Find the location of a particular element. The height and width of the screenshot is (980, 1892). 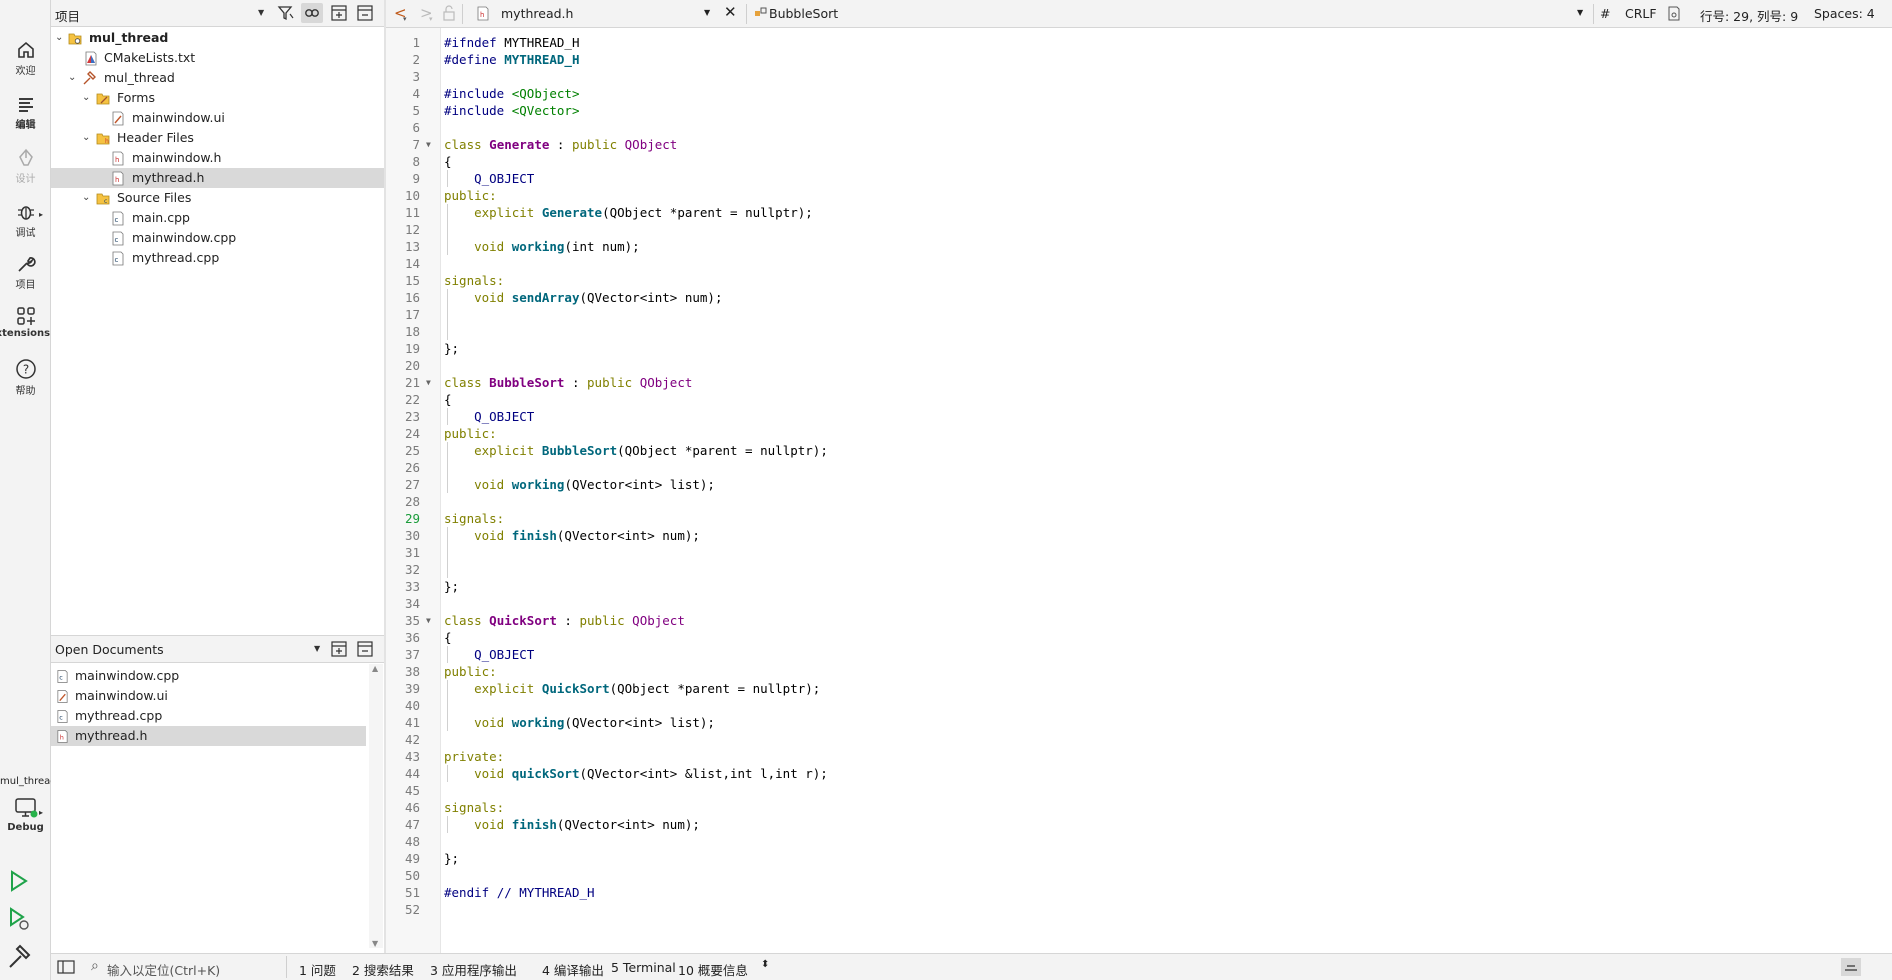

editor-scrollbar is located at coordinates (1885, 490).